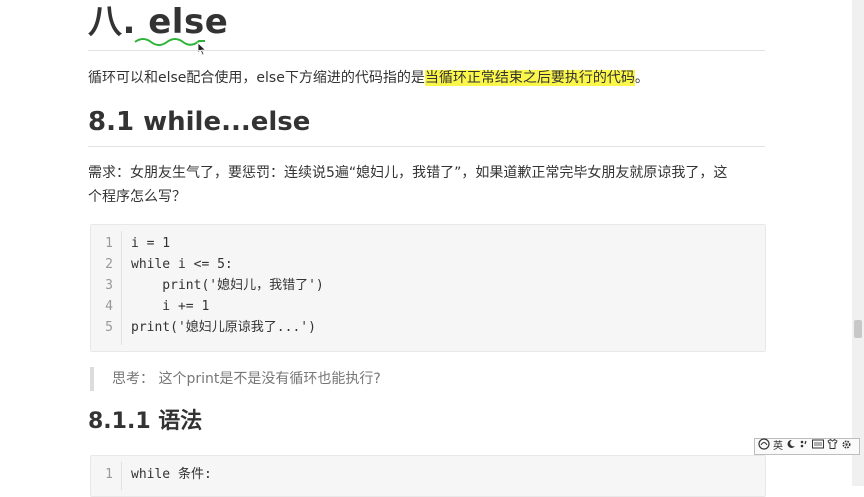 The height and width of the screenshot is (497, 864). Describe the element at coordinates (92, 379) in the screenshot. I see `blockquote-bar` at that location.